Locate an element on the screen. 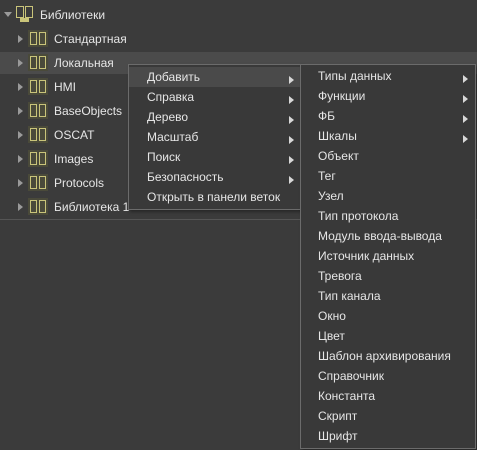  menu-item-label: Открыть в панели веток is located at coordinates (214, 197).